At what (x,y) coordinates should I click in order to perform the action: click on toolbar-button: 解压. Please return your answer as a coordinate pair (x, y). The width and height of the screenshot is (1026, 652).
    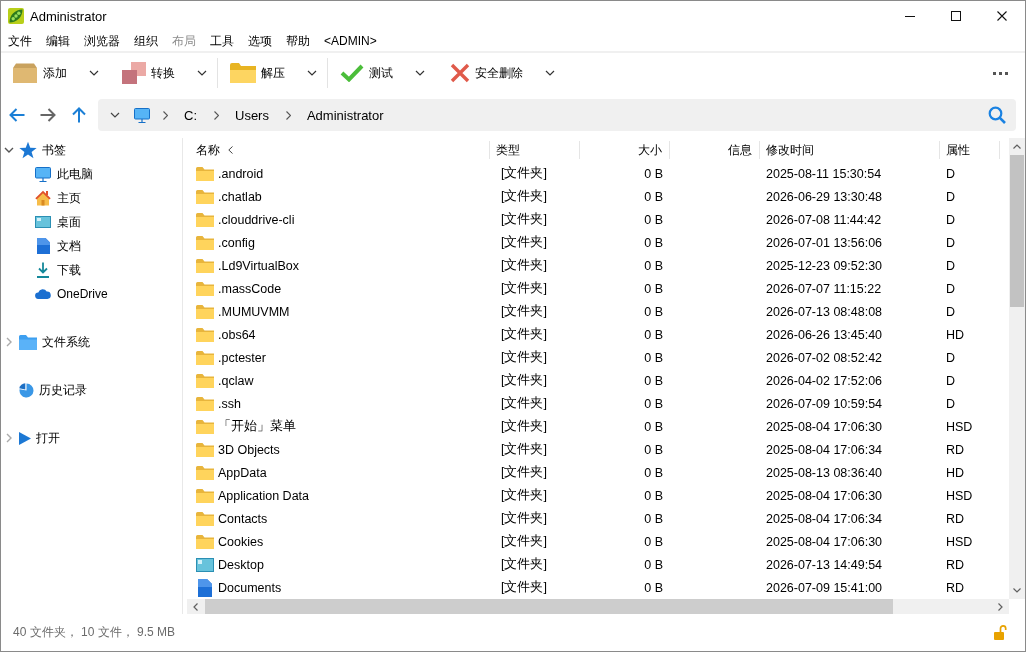
    Looking at the image, I should click on (273, 73).